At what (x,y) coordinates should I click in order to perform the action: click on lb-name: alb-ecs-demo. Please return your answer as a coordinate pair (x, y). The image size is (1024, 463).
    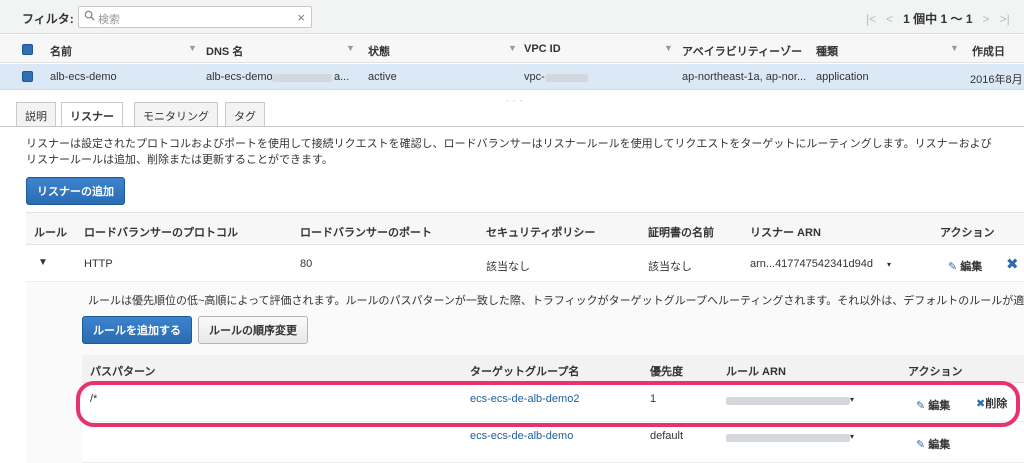
    Looking at the image, I should click on (83, 77).